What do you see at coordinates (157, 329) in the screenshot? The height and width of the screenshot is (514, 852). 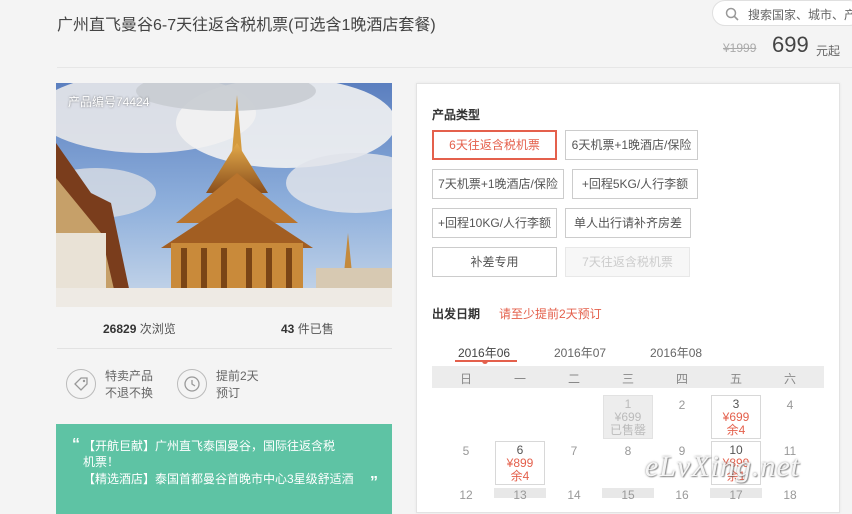 I see `views-label: 次浏览` at bounding box center [157, 329].